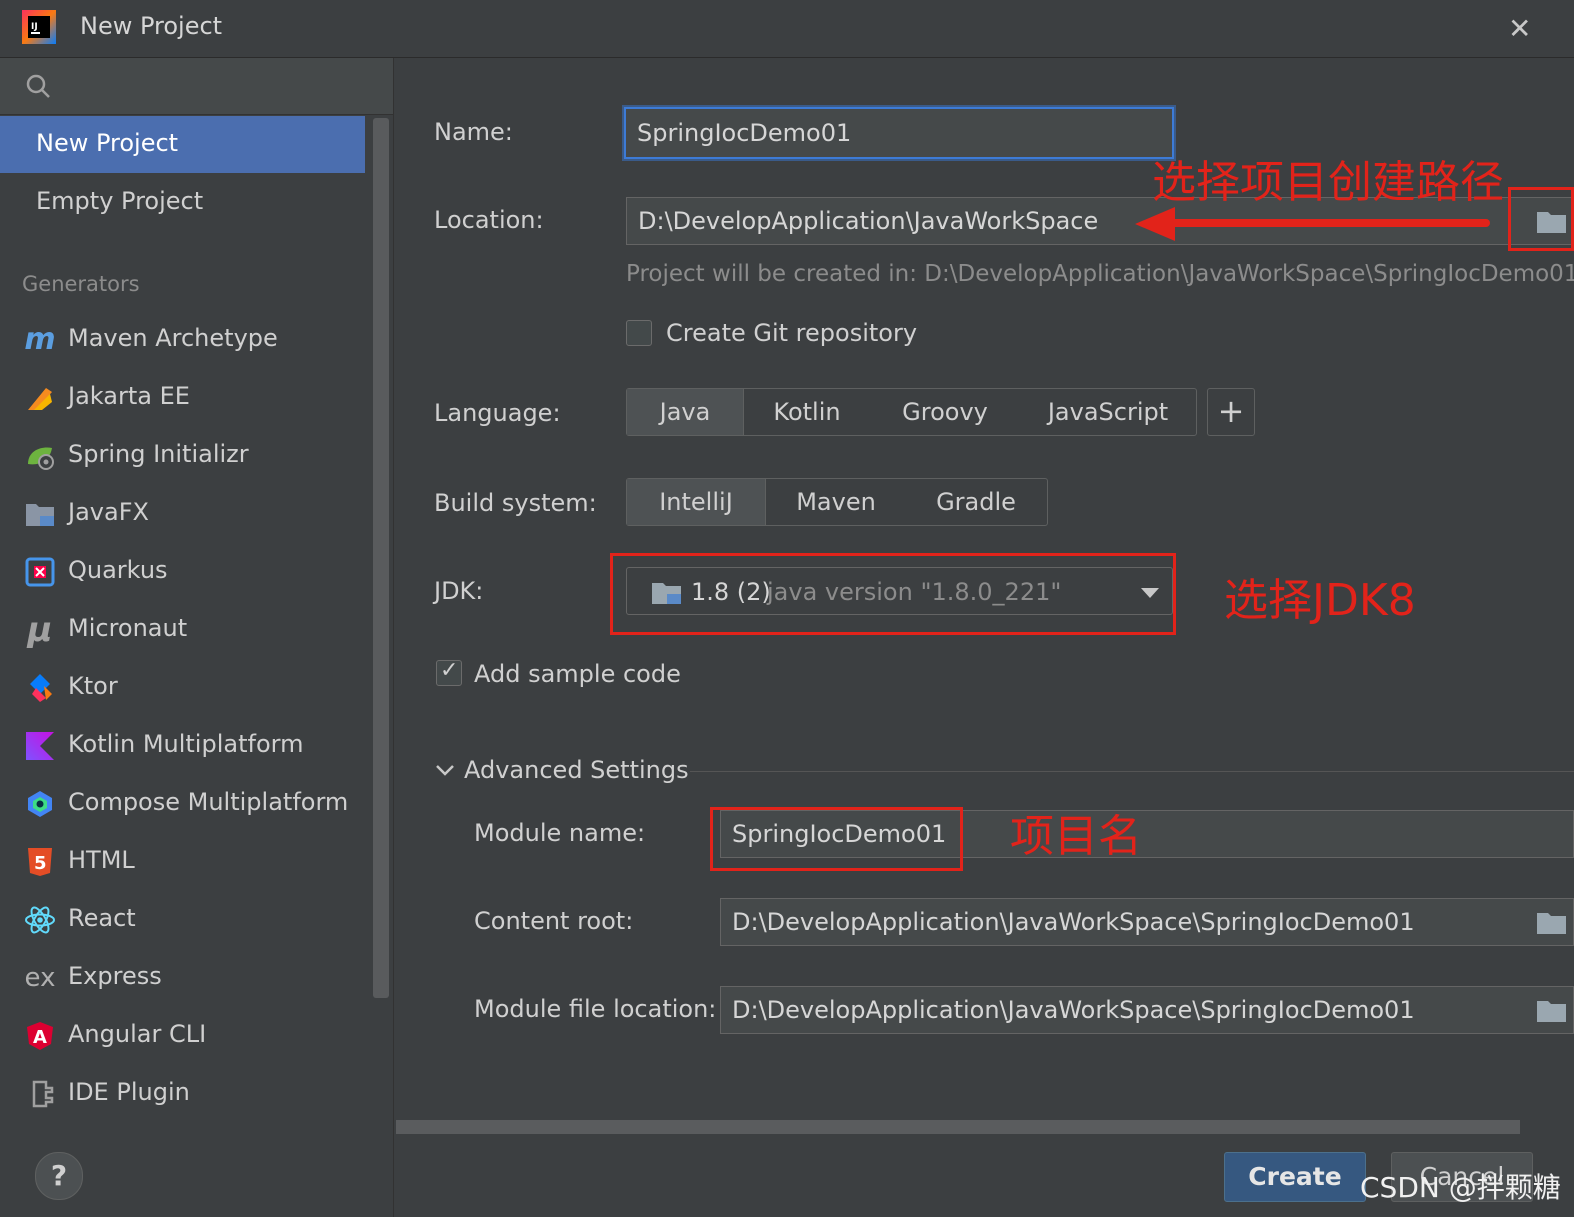 The height and width of the screenshot is (1217, 1574). Describe the element at coordinates (893, 594) in the screenshot. I see `annotation-jdk-box` at that location.